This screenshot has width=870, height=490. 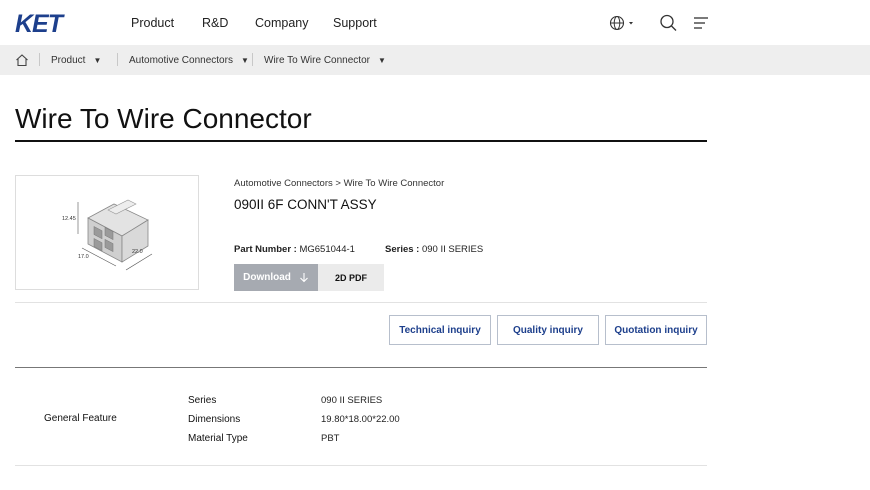 I want to click on spec-label-series: Series, so click(x=202, y=400).